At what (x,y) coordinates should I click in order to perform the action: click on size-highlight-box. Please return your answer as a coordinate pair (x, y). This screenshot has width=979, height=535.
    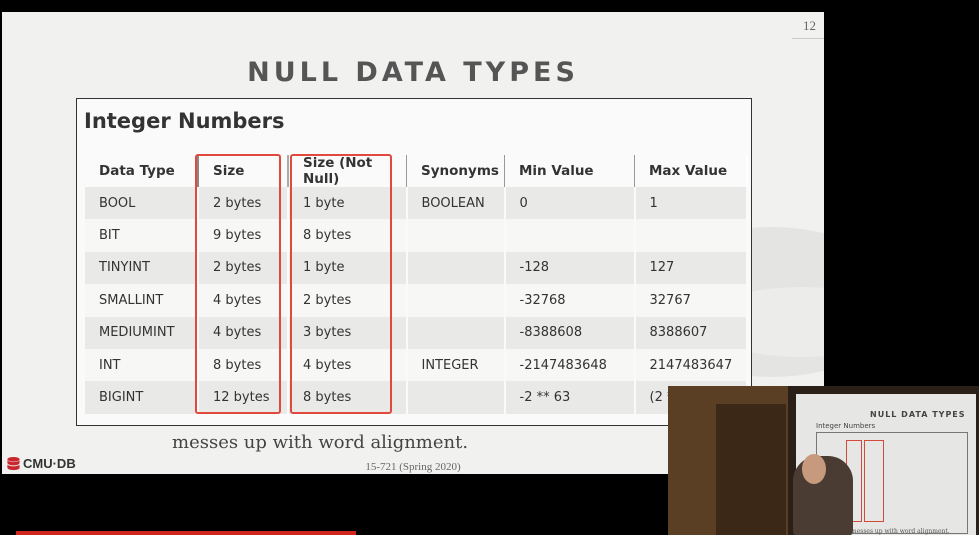
    Looking at the image, I should click on (238, 284).